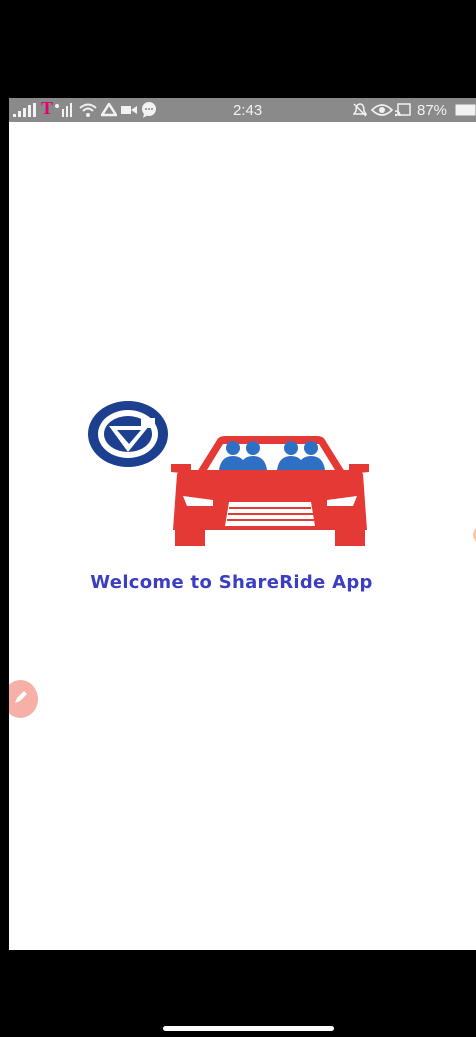 This screenshot has height=1037, width=476. What do you see at coordinates (64, 110) in the screenshot?
I see `signal-secondary-icon` at bounding box center [64, 110].